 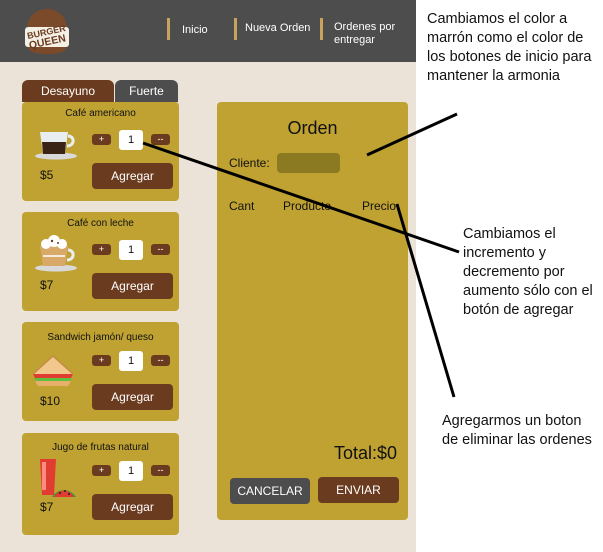 What do you see at coordinates (47, 175) in the screenshot?
I see `product-price: $5` at bounding box center [47, 175].